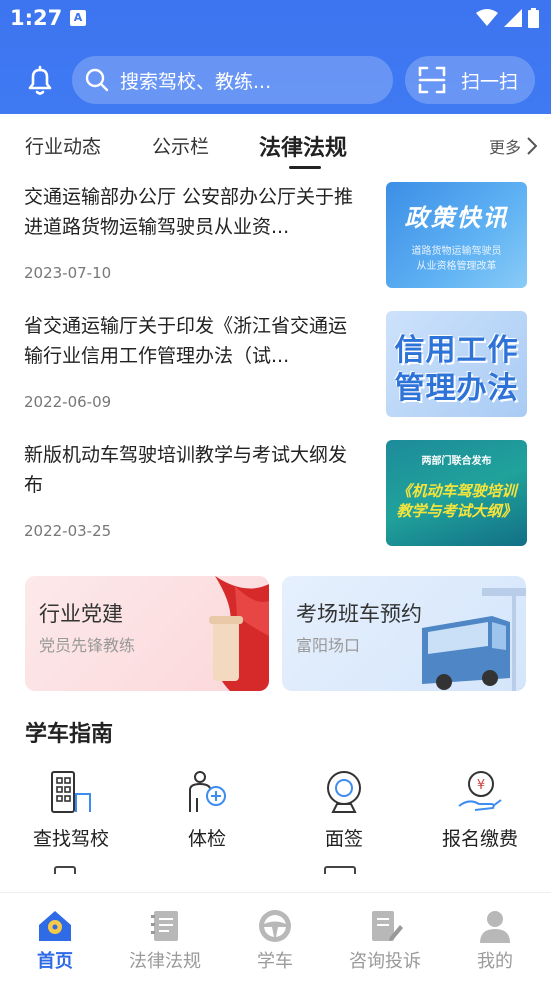 Image resolution: width=551 pixels, height=981 pixels. I want to click on more-button: 更多, so click(513, 146).